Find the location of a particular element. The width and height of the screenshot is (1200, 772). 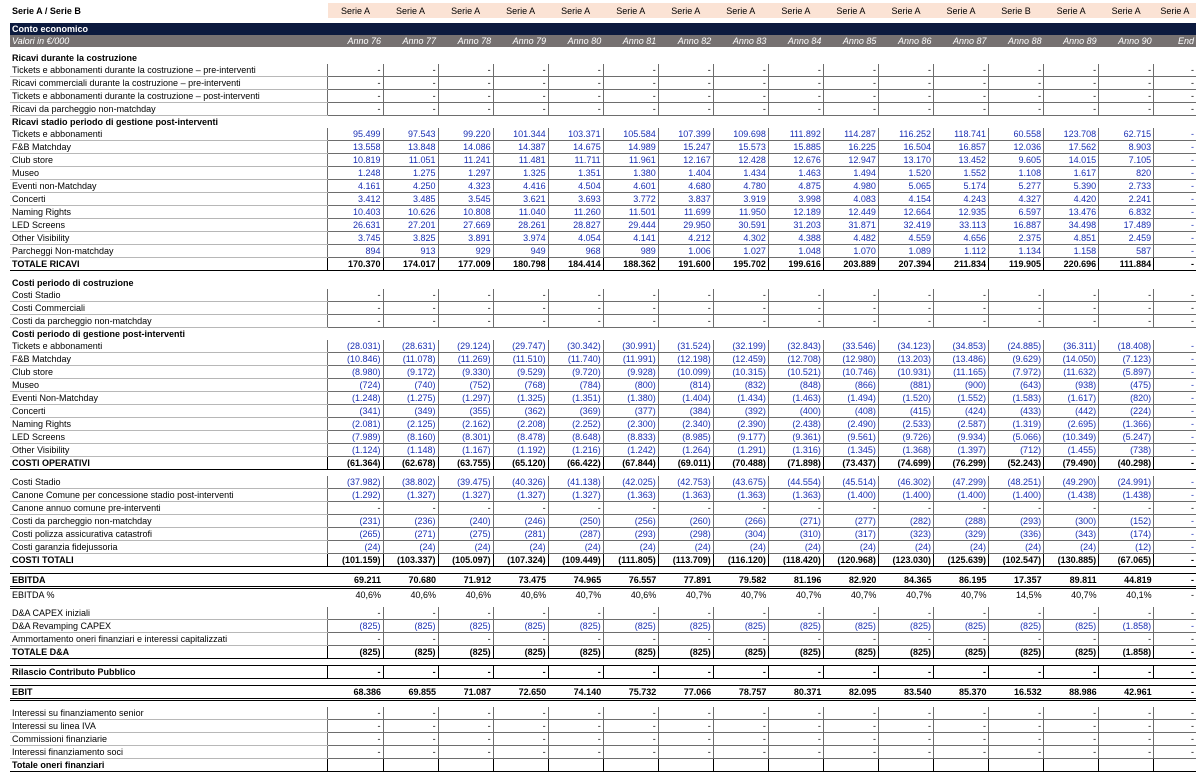

value-cell: (12.708) is located at coordinates (795, 359).